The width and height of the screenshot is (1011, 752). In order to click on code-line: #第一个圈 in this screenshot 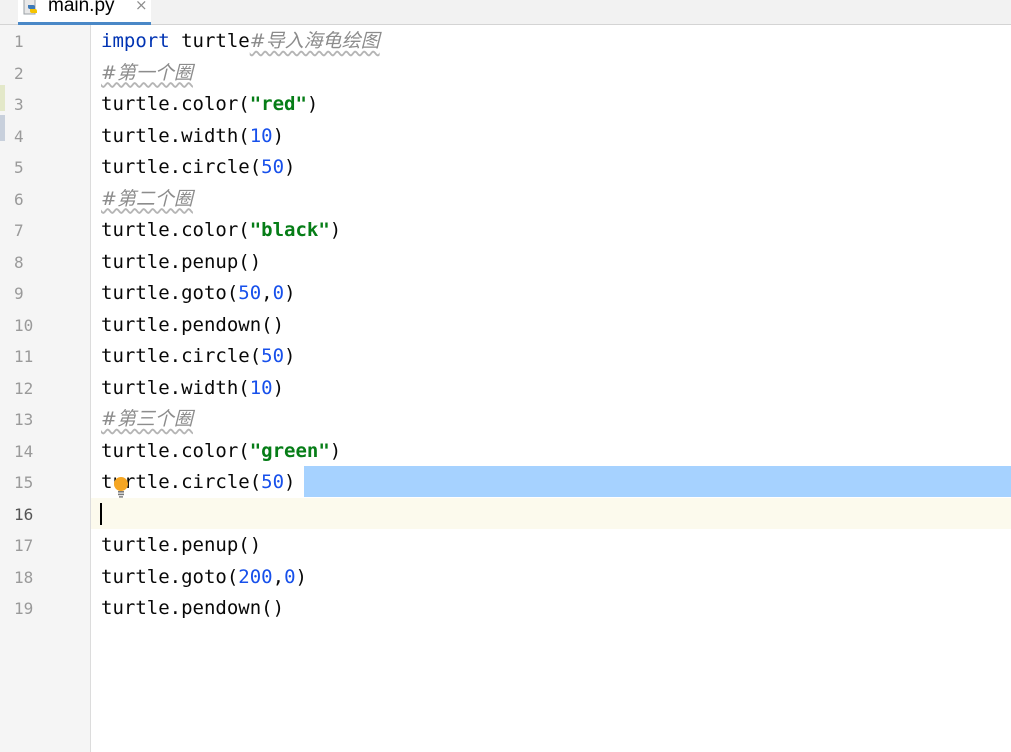, I will do `click(147, 73)`.